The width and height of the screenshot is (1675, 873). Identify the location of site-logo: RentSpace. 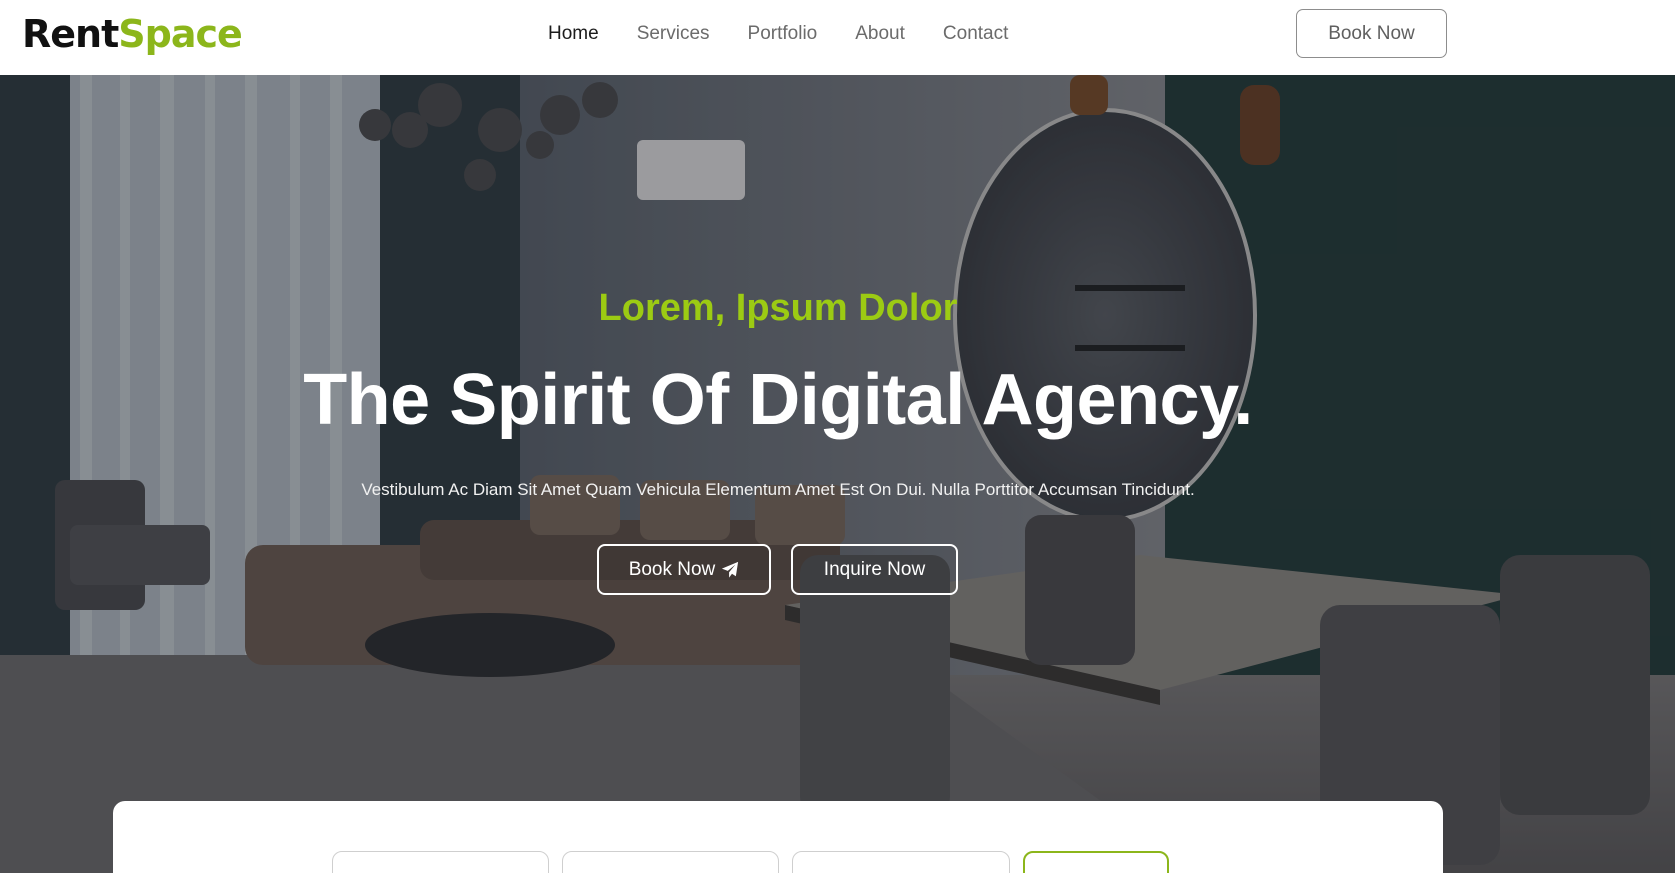
(132, 34).